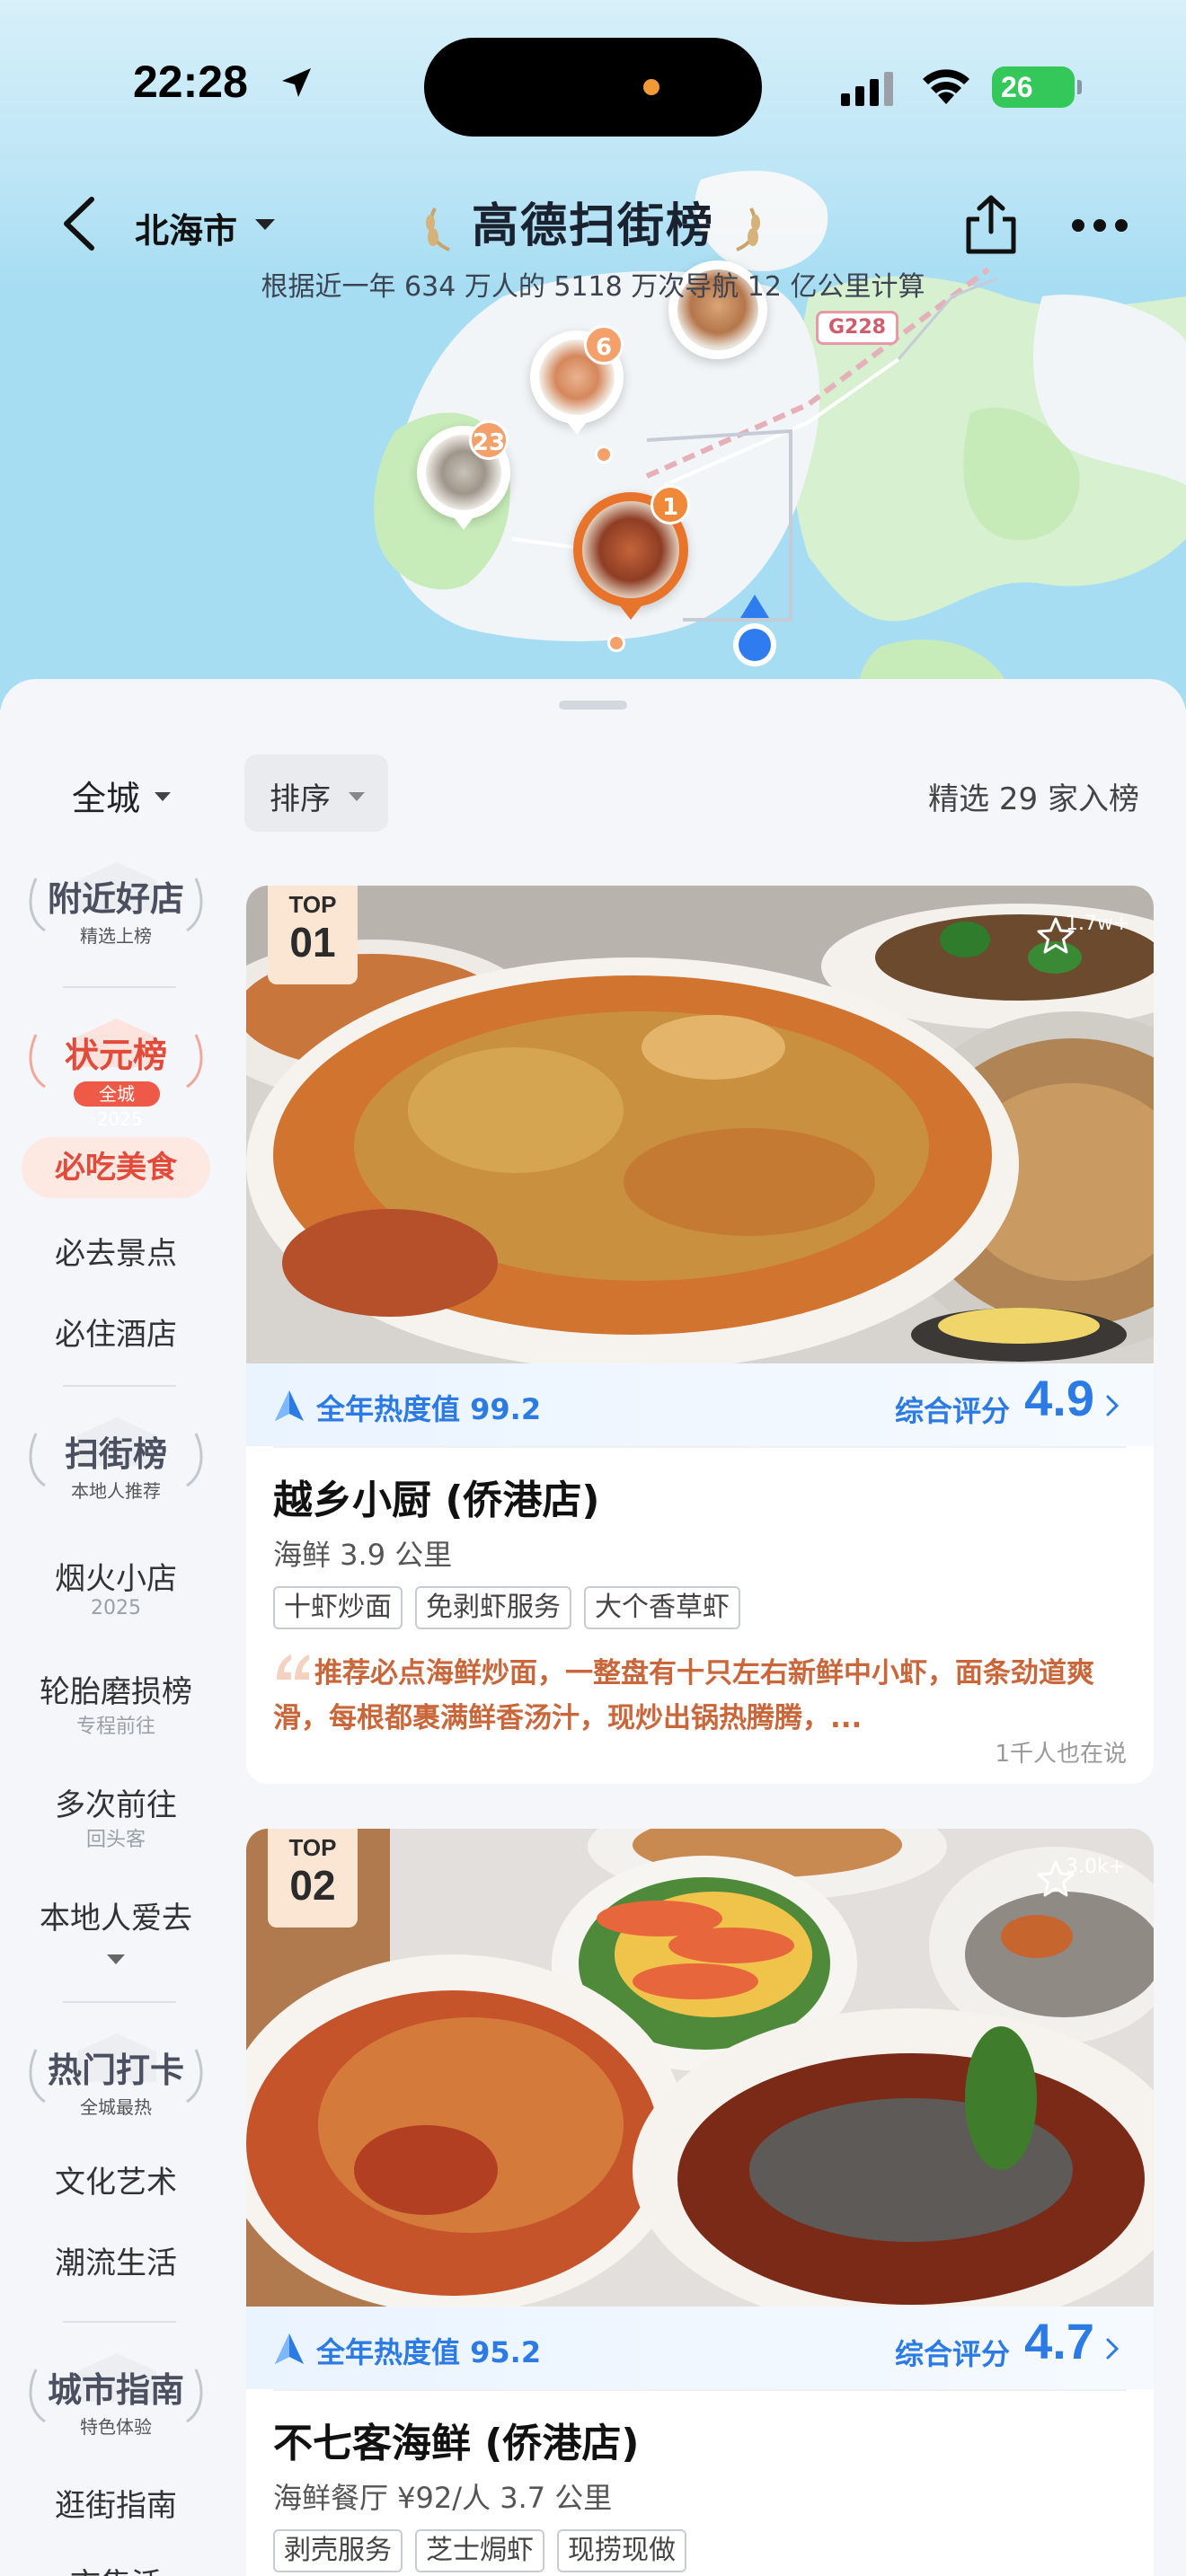  I want to click on sidebar-item-trendy-life: 潮流生活, so click(116, 2260).